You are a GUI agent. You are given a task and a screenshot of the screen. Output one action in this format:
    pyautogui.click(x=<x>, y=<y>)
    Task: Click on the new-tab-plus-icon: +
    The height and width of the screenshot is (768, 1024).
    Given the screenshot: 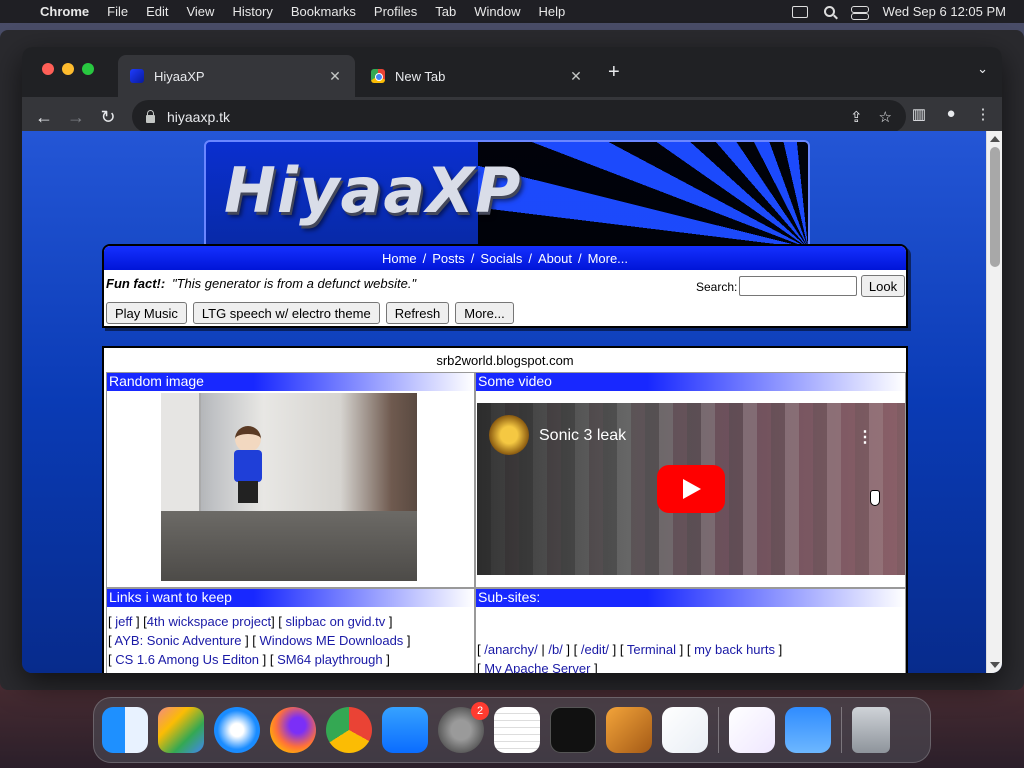 What is the action you would take?
    pyautogui.click(x=614, y=72)
    